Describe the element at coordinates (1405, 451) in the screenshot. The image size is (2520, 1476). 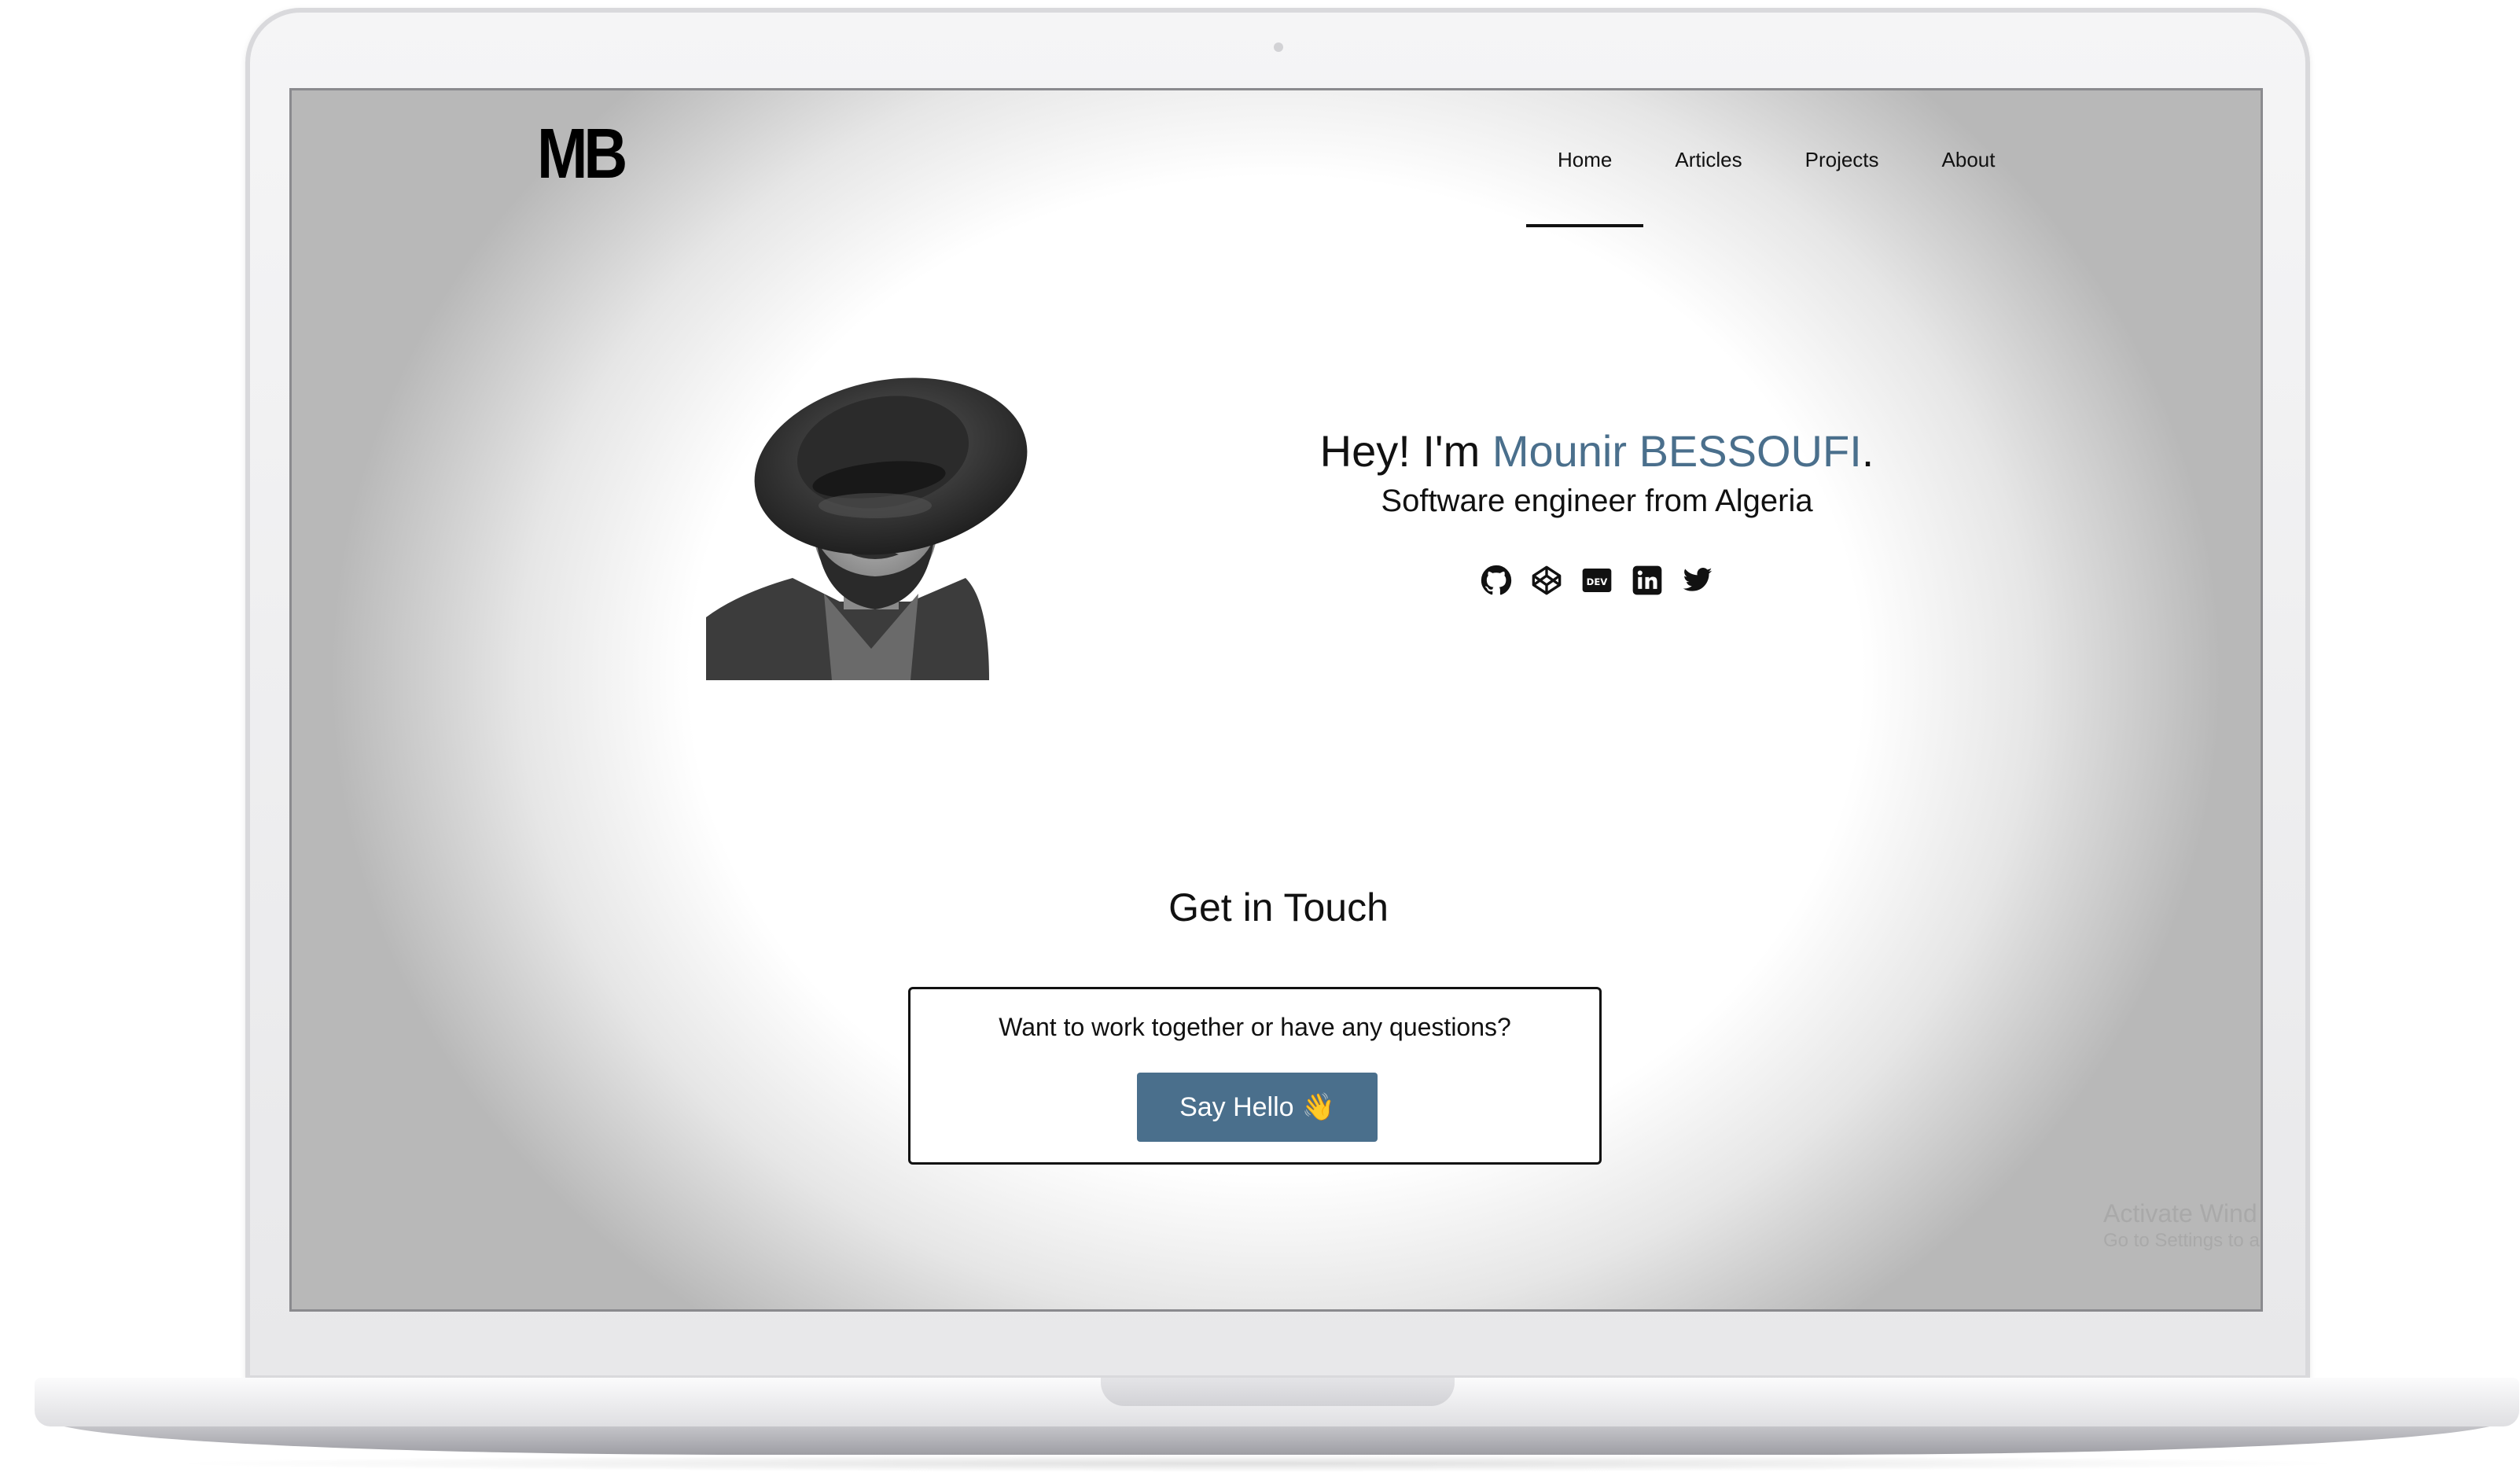
I see `greeting-prefix: Hey! I'm` at that location.